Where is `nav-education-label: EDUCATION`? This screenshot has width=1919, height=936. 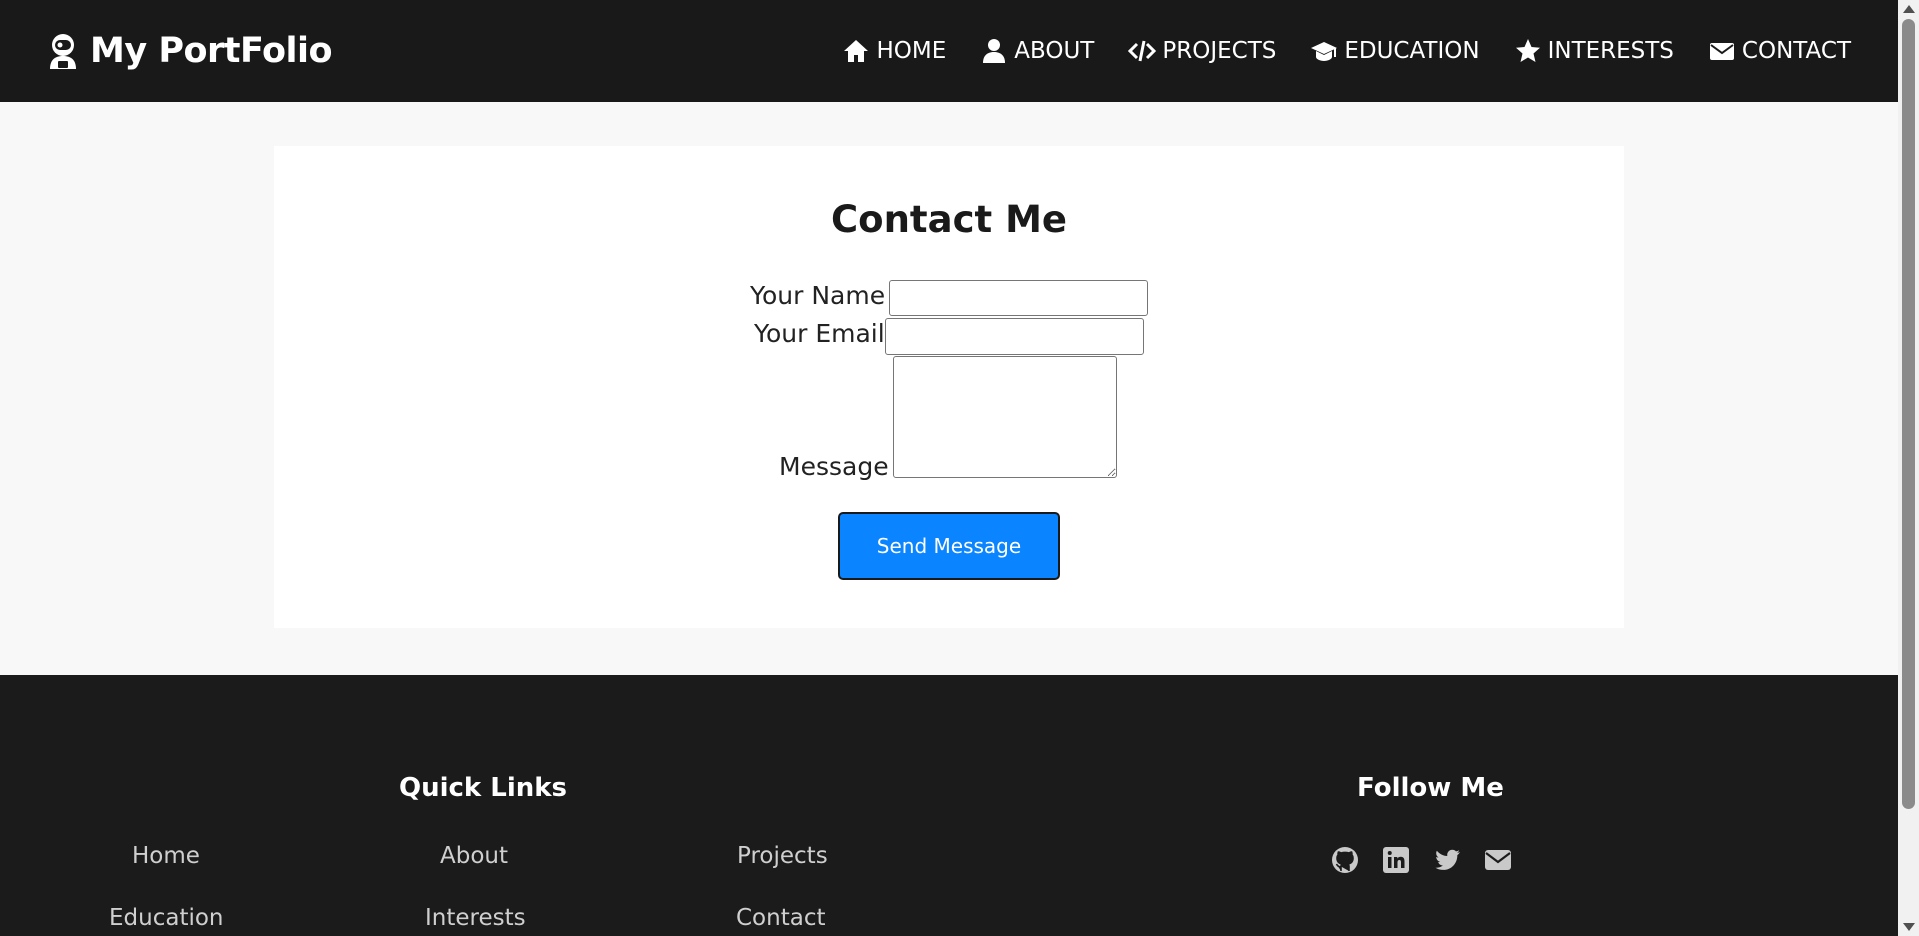
nav-education-label: EDUCATION is located at coordinates (1412, 51).